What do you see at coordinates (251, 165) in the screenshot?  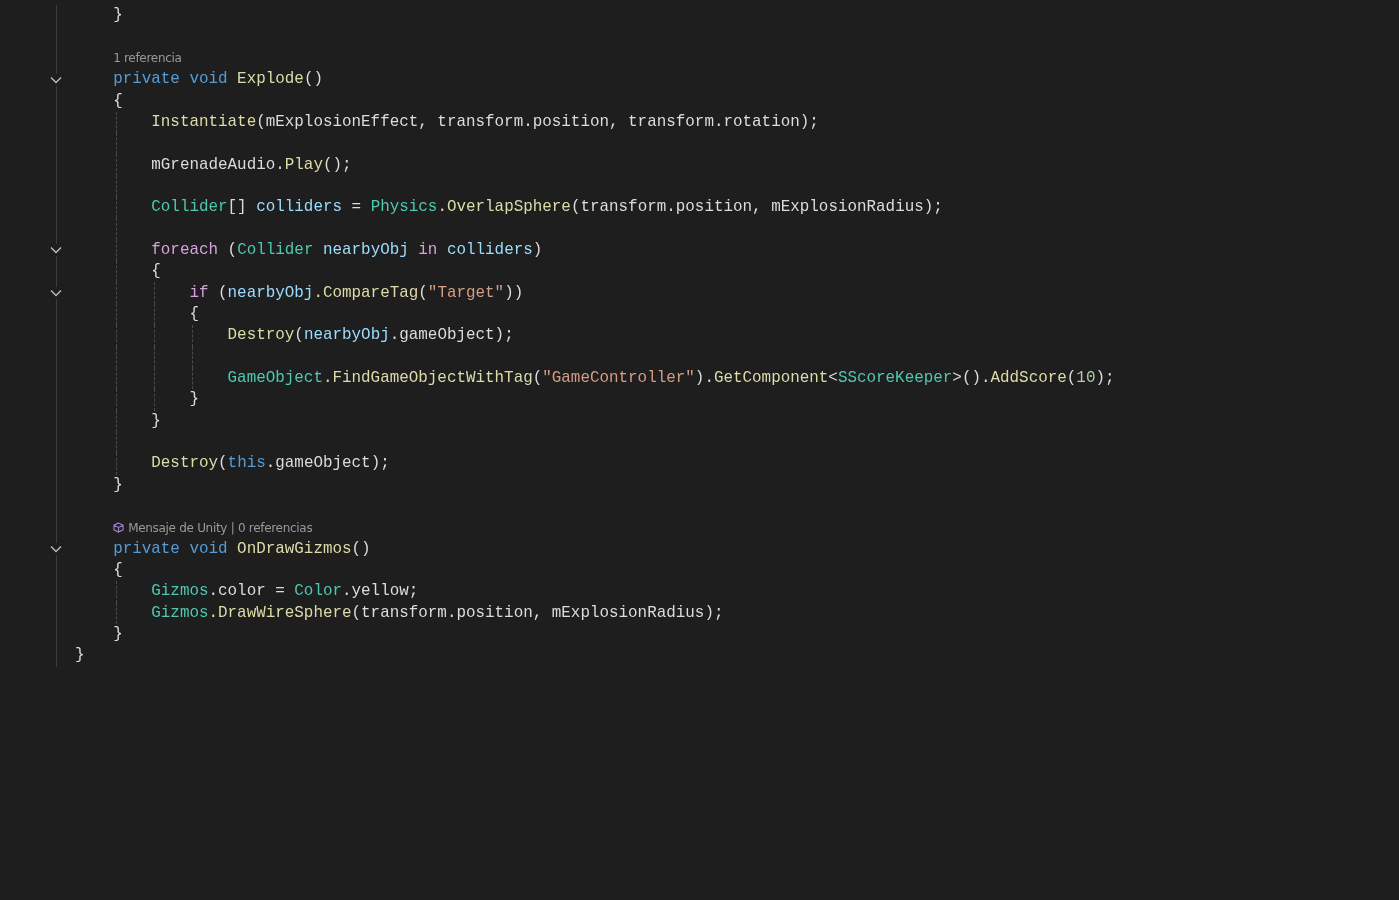 I see `code-line: mGrenadeAudio.Play();` at bounding box center [251, 165].